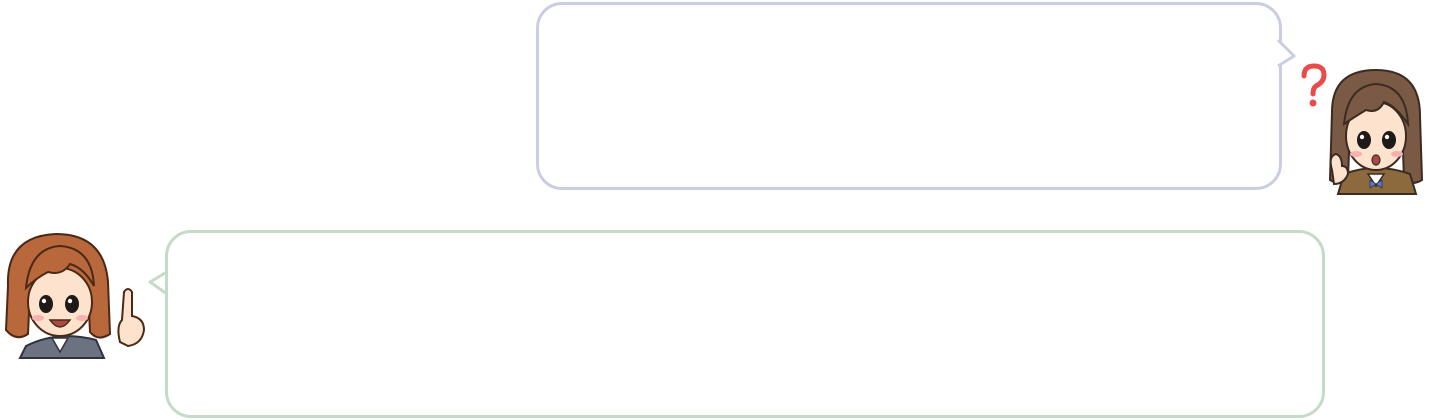  I want to click on question-mark-icon, so click(1314, 85).